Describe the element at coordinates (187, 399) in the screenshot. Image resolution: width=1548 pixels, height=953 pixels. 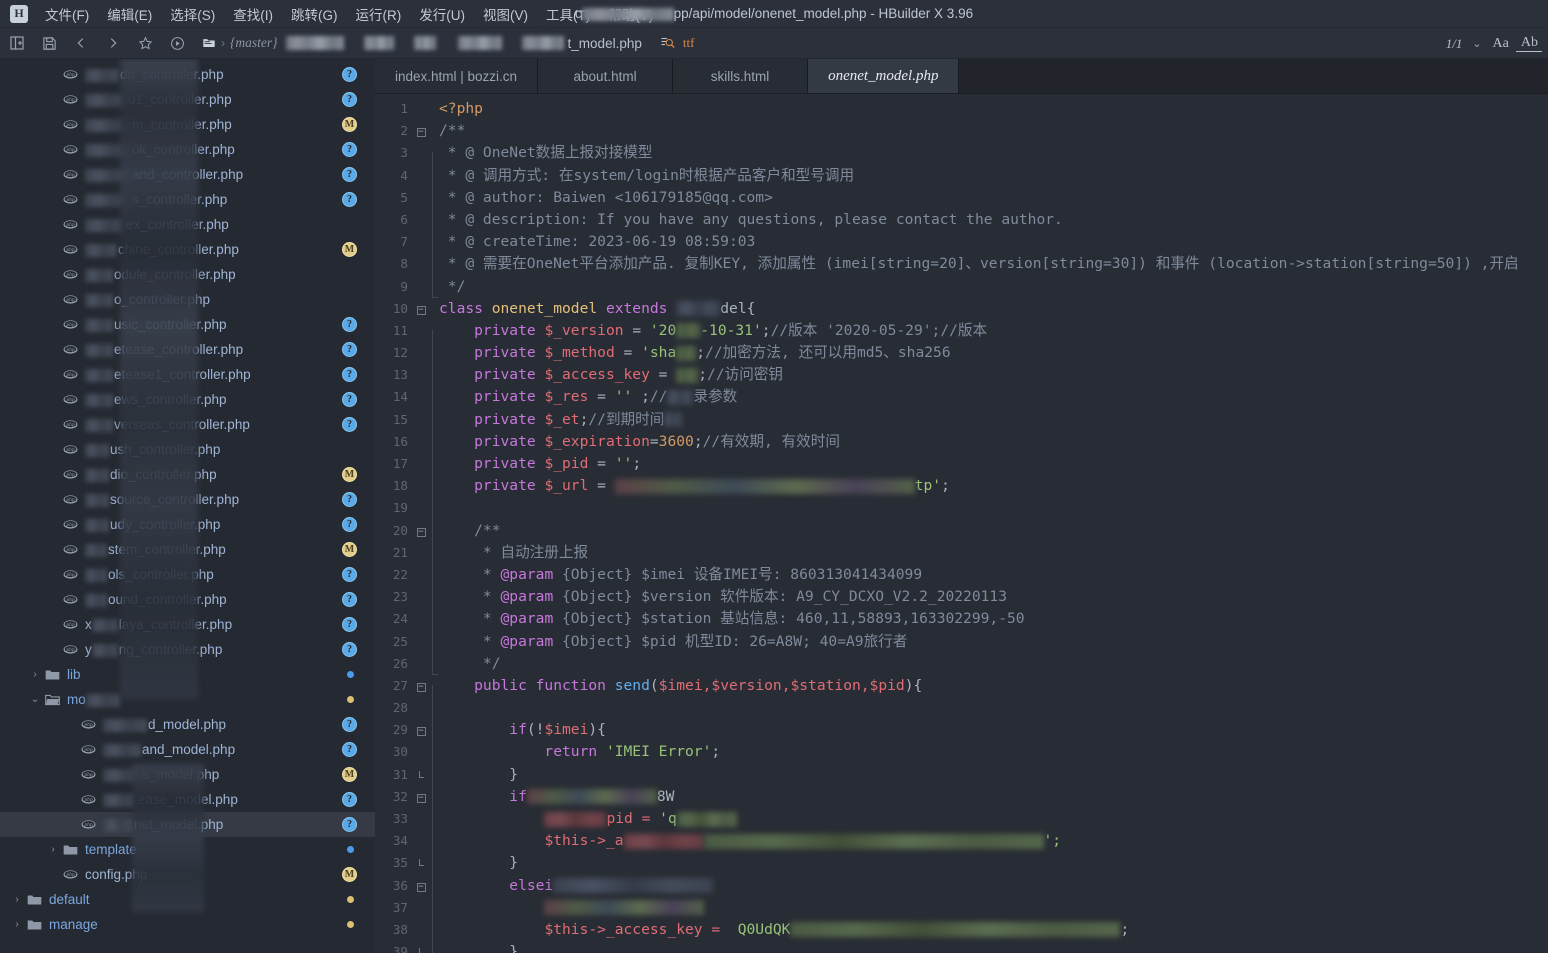
I see `file-news2-controller: ›phpews_controller.php?` at that location.